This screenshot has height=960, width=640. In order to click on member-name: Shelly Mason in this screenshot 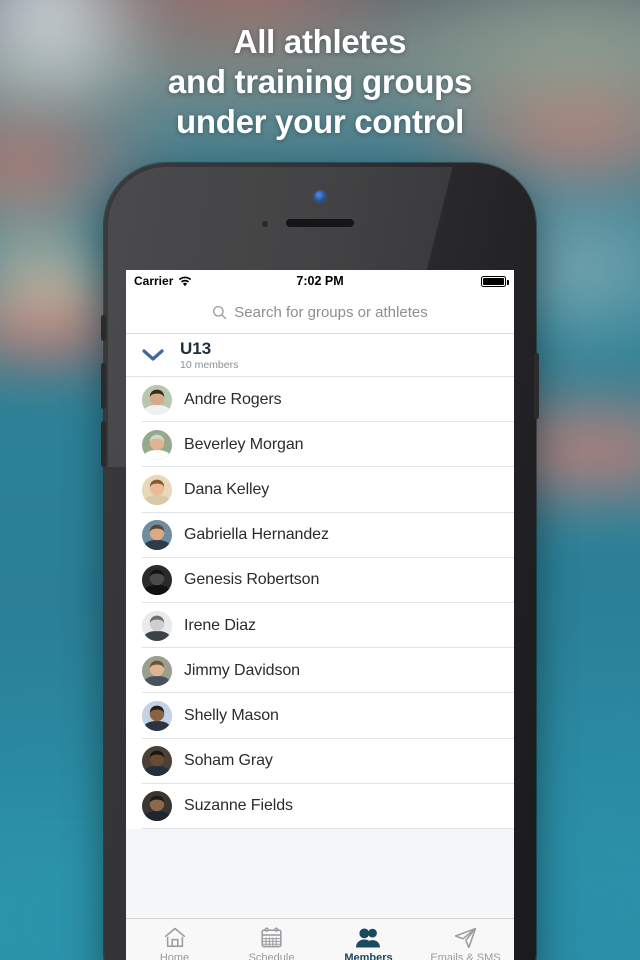, I will do `click(231, 715)`.